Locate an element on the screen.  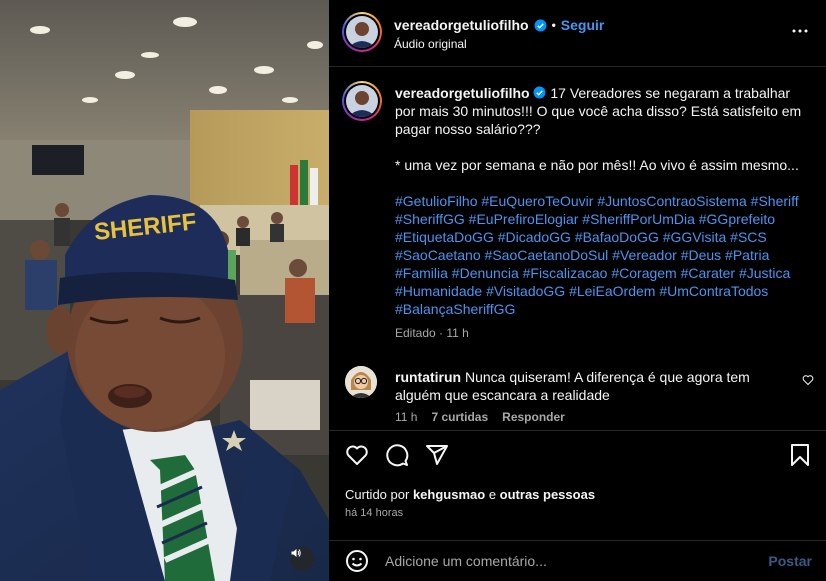
liked-by-user: kehgusmao is located at coordinates (449, 494).